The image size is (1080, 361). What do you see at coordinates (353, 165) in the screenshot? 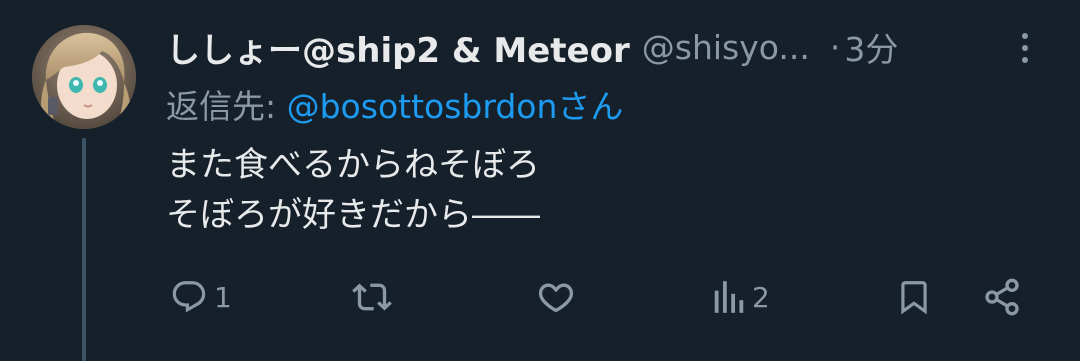
I see `tweet-text-line: また食べるからねそぼろ` at bounding box center [353, 165].